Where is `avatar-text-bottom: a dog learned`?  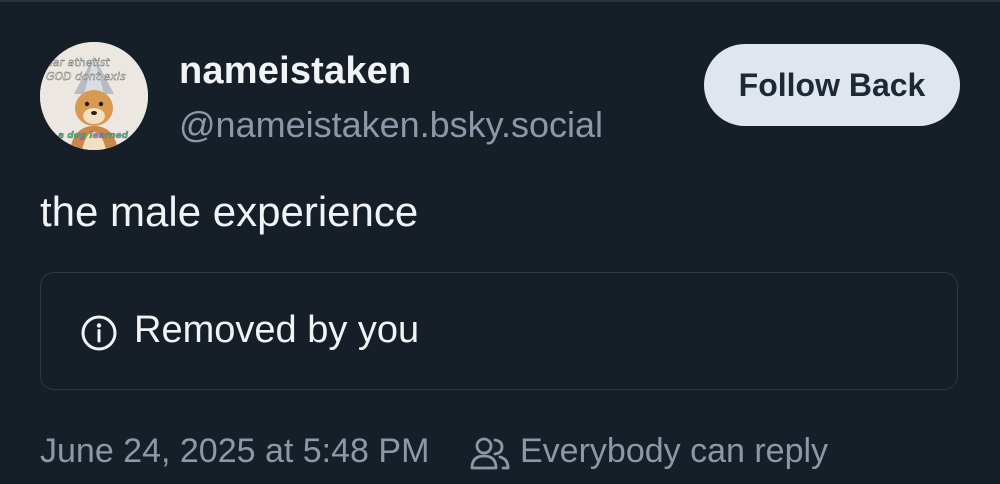 avatar-text-bottom: a dog learned is located at coordinates (93, 136).